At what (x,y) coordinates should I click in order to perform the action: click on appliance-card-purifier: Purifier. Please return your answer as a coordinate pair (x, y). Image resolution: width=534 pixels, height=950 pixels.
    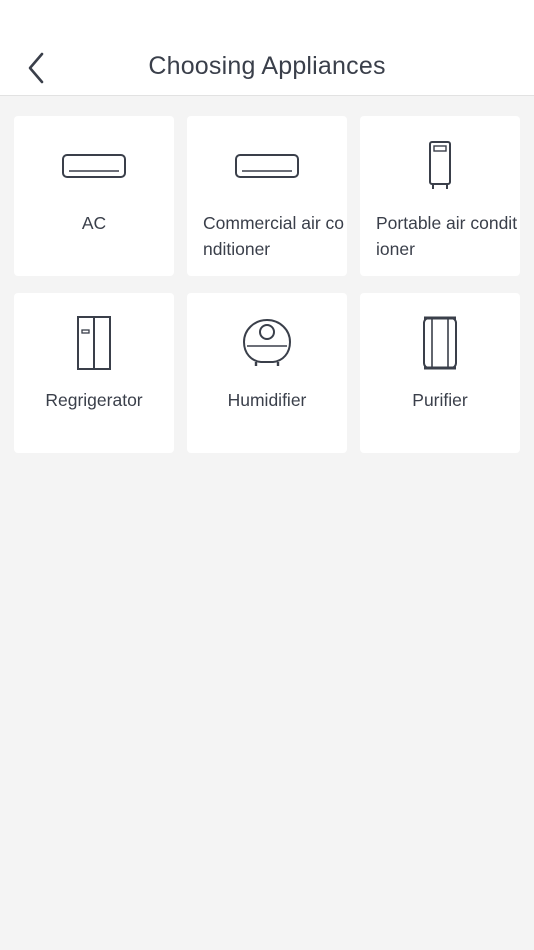
    Looking at the image, I should click on (440, 373).